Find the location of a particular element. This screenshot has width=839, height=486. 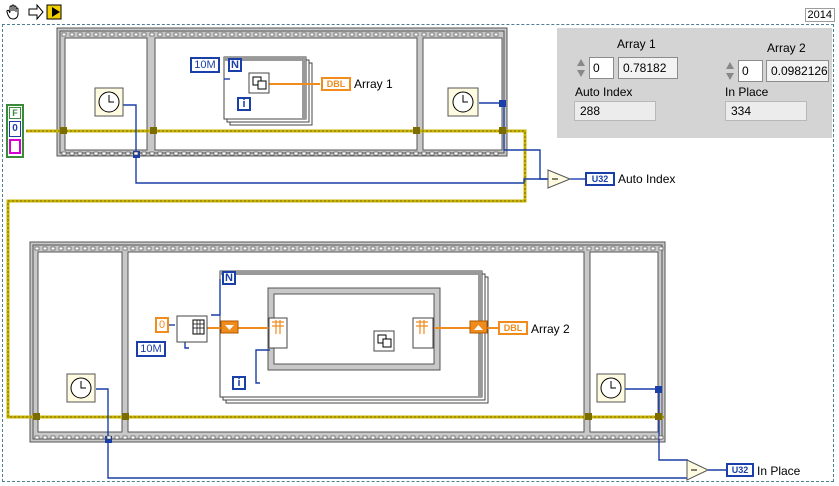

auto-index-value: 288 is located at coordinates (615, 111).